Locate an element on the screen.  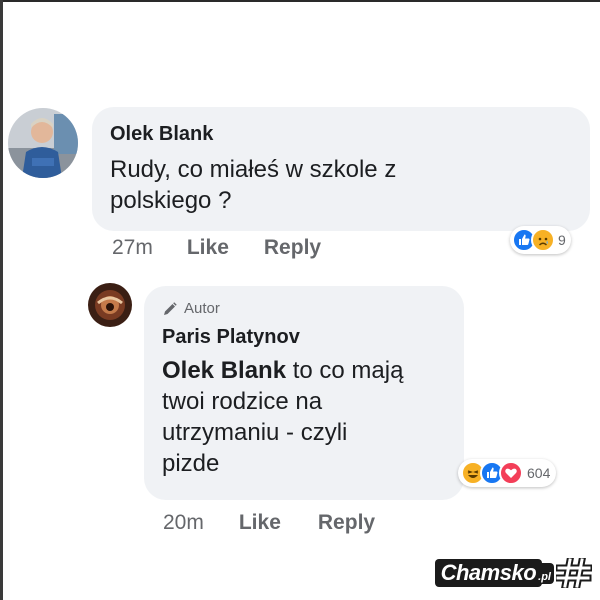
reaction-count: 604 is located at coordinates (539, 473).